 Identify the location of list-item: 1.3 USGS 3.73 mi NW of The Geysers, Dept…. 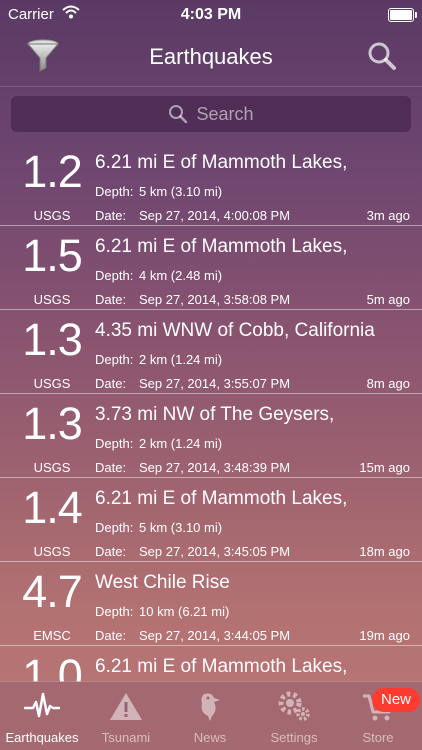
(211, 436).